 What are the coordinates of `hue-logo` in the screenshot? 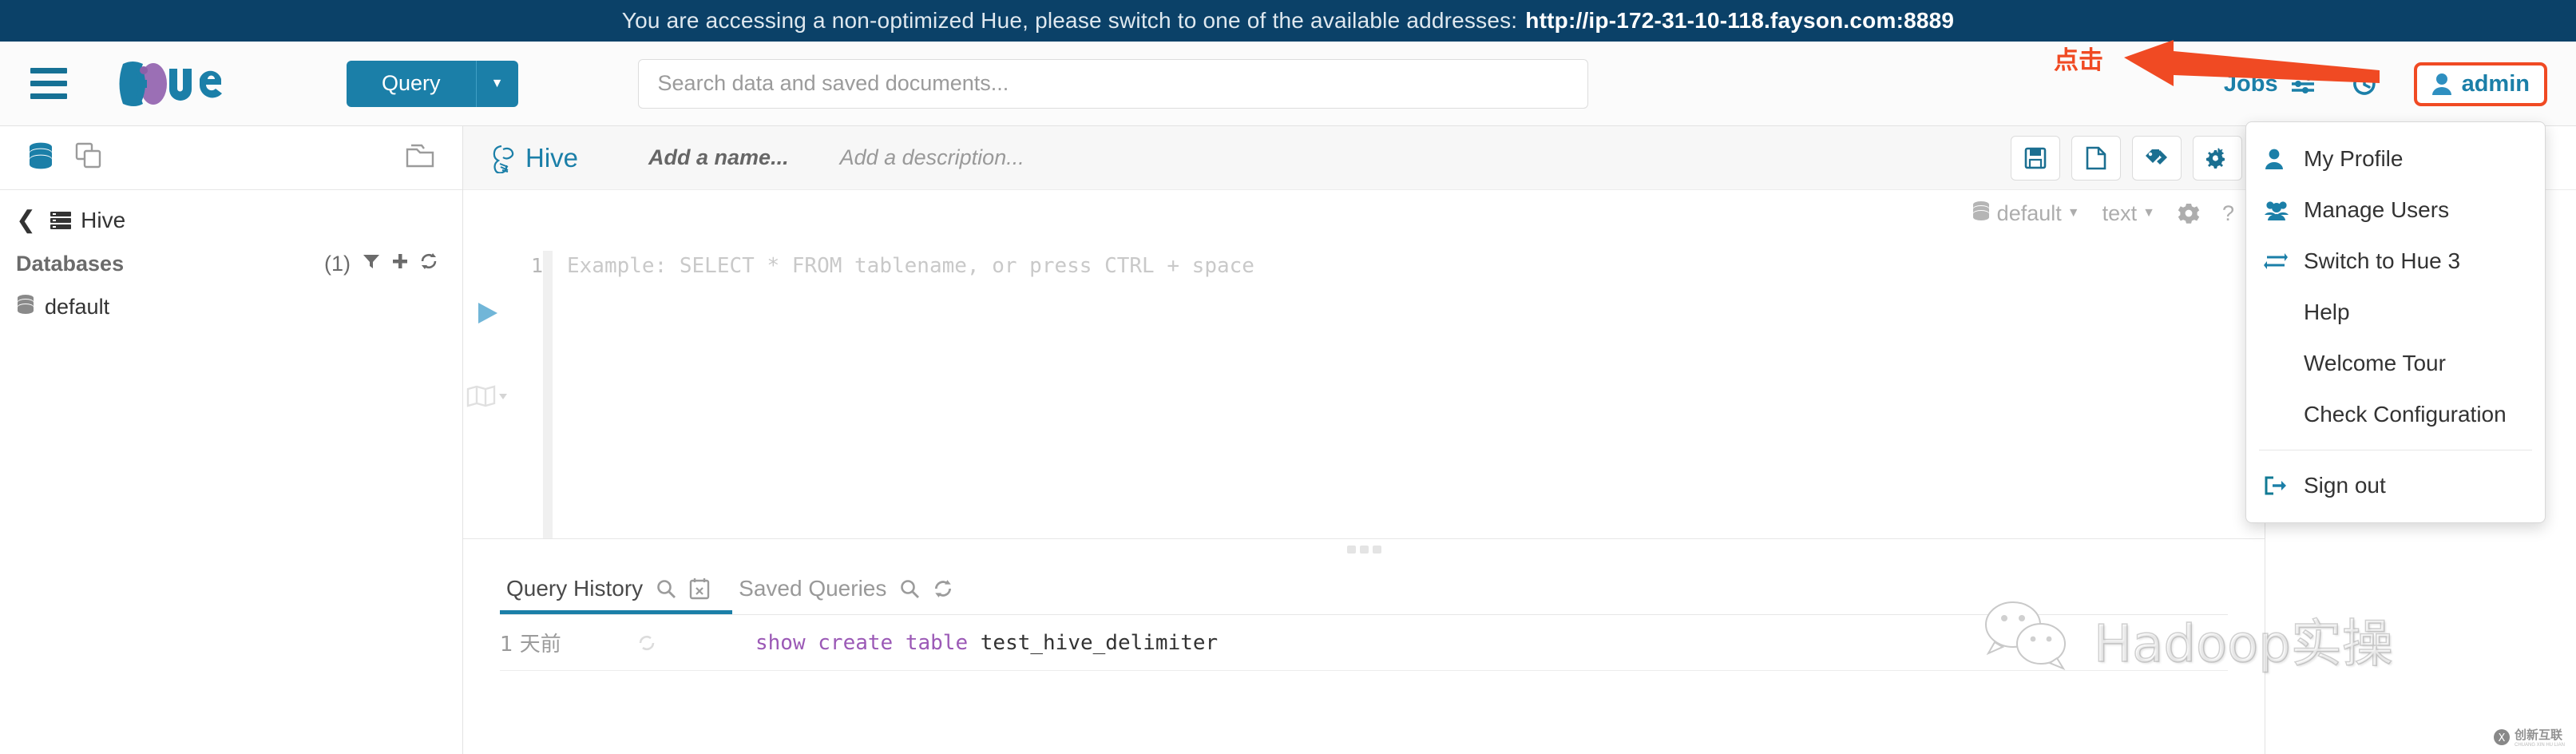 It's located at (196, 84).